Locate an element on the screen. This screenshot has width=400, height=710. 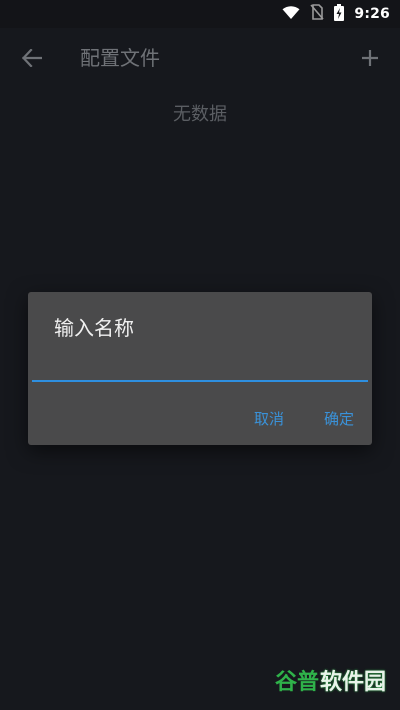
confirm-button: 确定 is located at coordinates (339, 419).